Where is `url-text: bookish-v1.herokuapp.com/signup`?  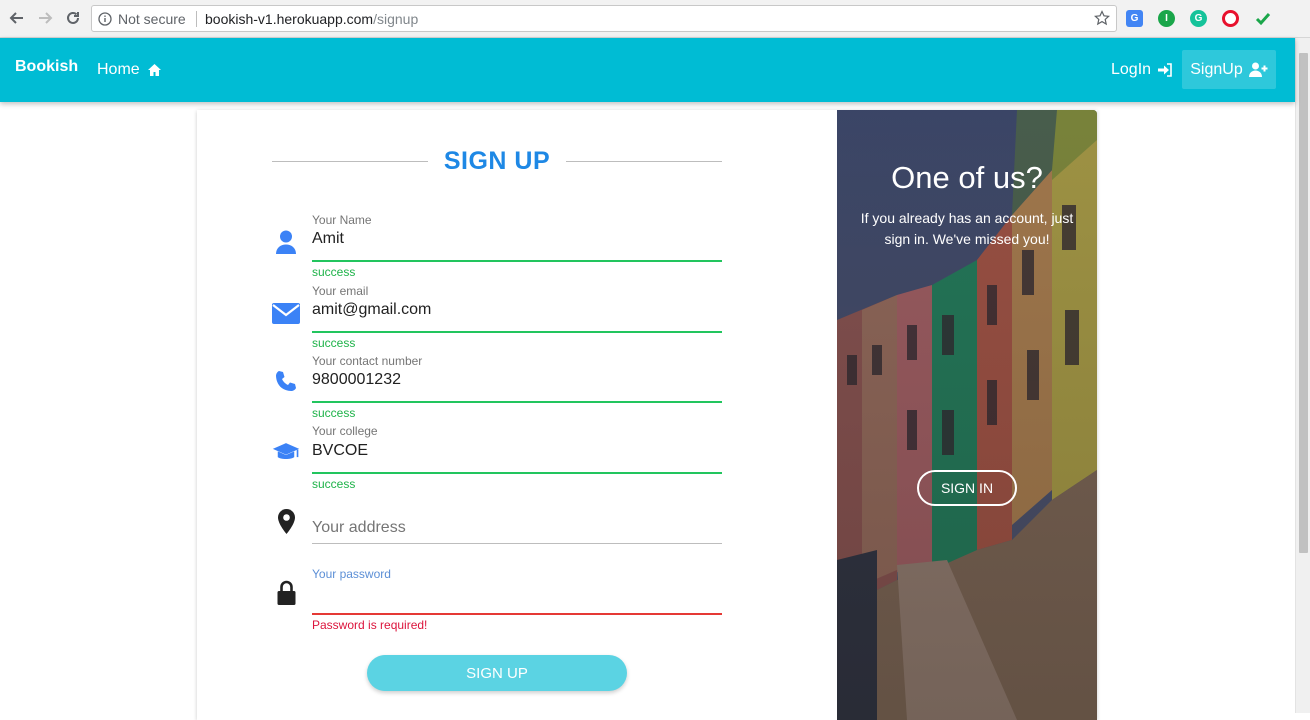
url-text: bookish-v1.herokuapp.com/signup is located at coordinates (311, 19).